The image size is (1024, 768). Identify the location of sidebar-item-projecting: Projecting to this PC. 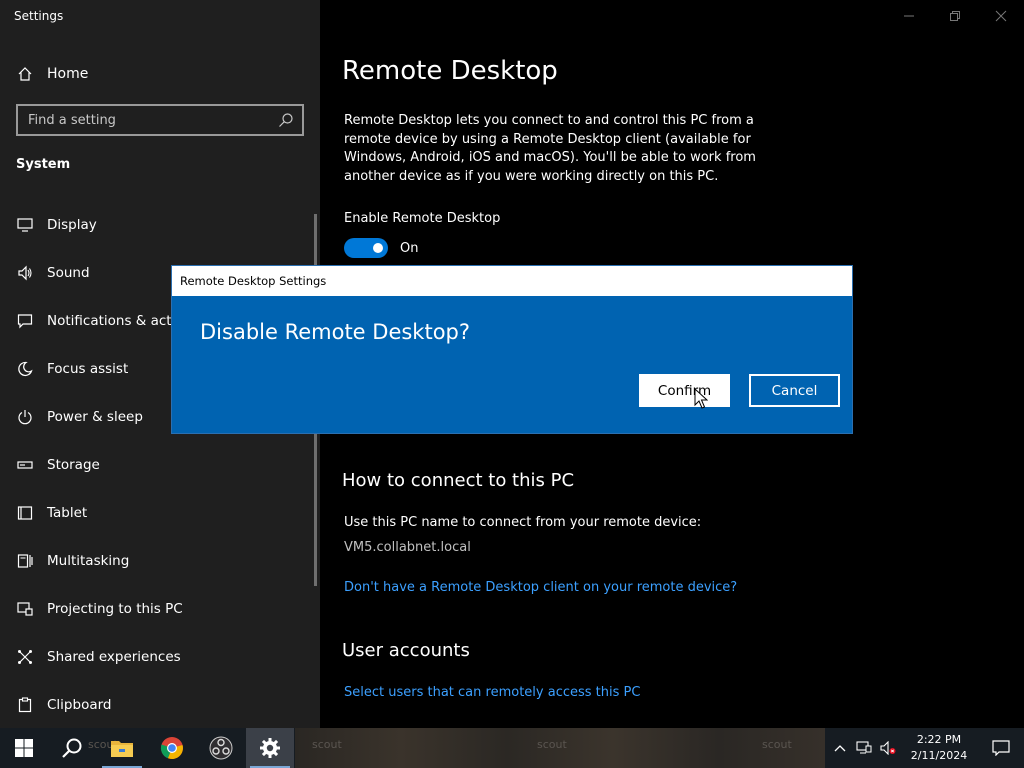
(160, 609).